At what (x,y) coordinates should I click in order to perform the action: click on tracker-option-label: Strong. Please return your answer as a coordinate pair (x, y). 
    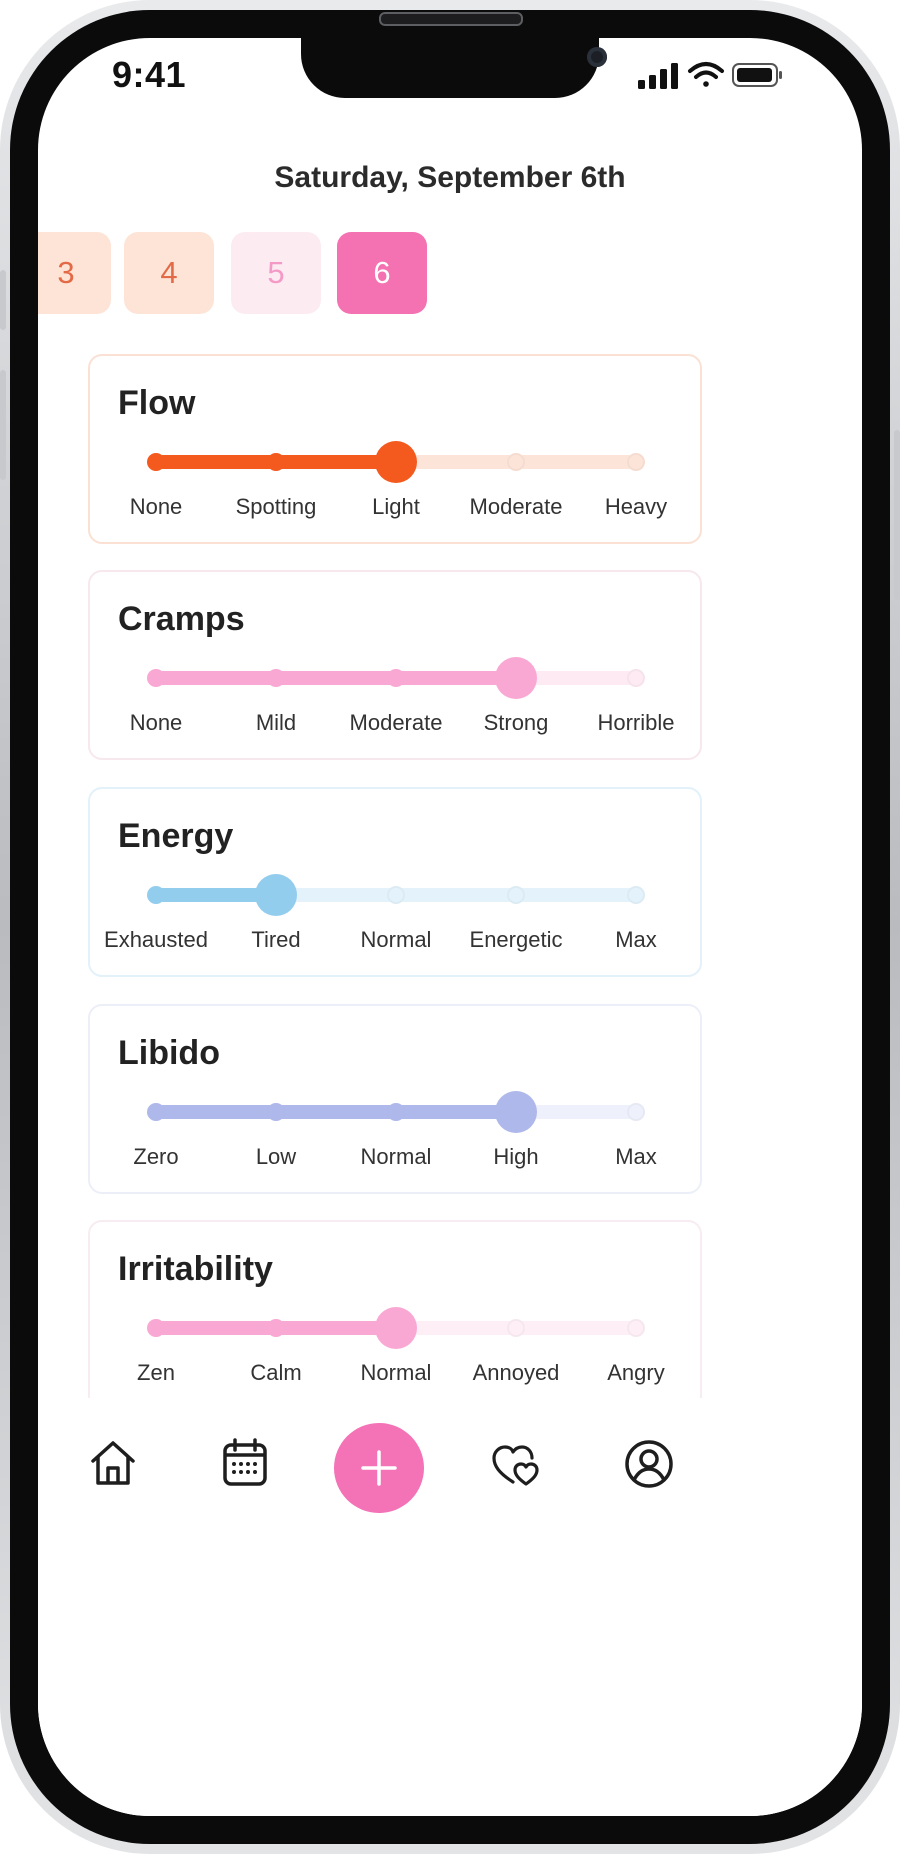
    Looking at the image, I should click on (516, 723).